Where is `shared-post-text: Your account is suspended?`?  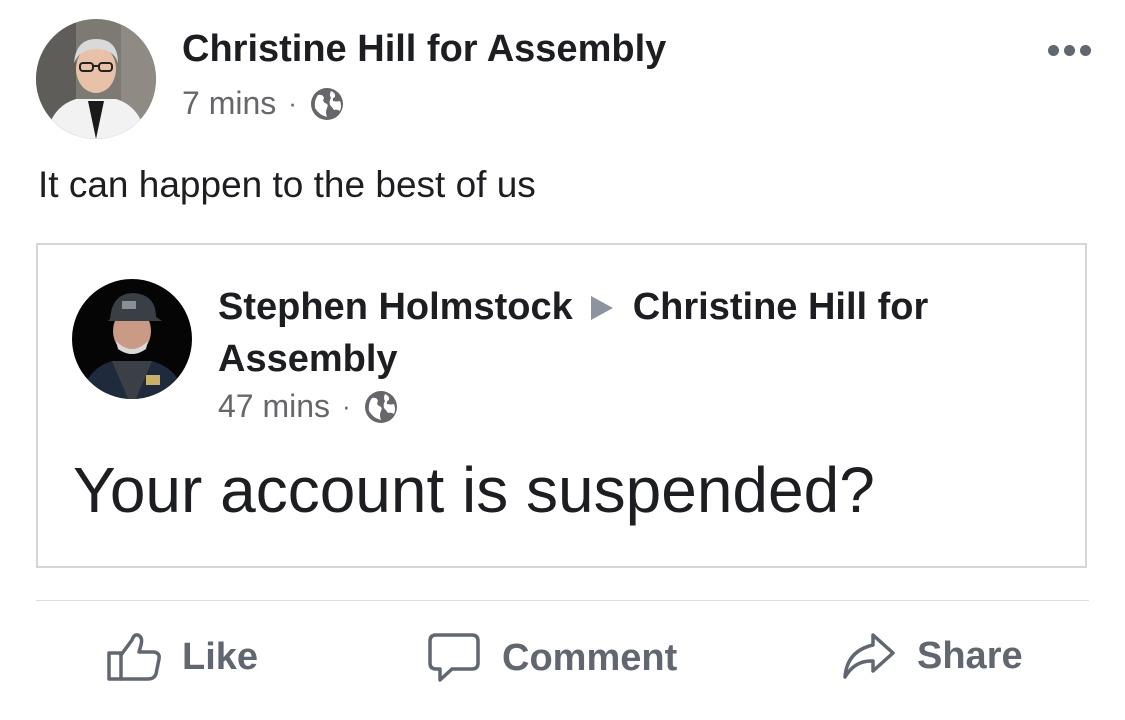
shared-post-text: Your account is suspended? is located at coordinates (474, 490).